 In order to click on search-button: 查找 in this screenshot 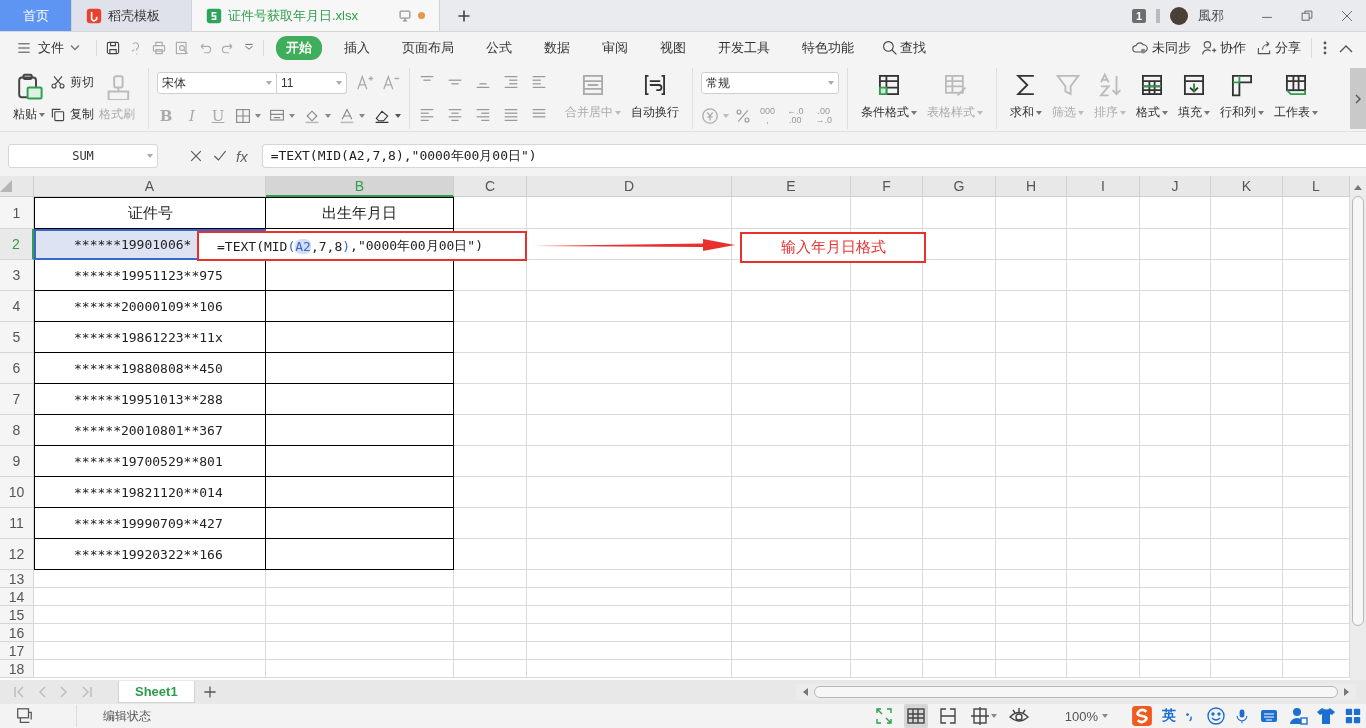, I will do `click(904, 48)`.